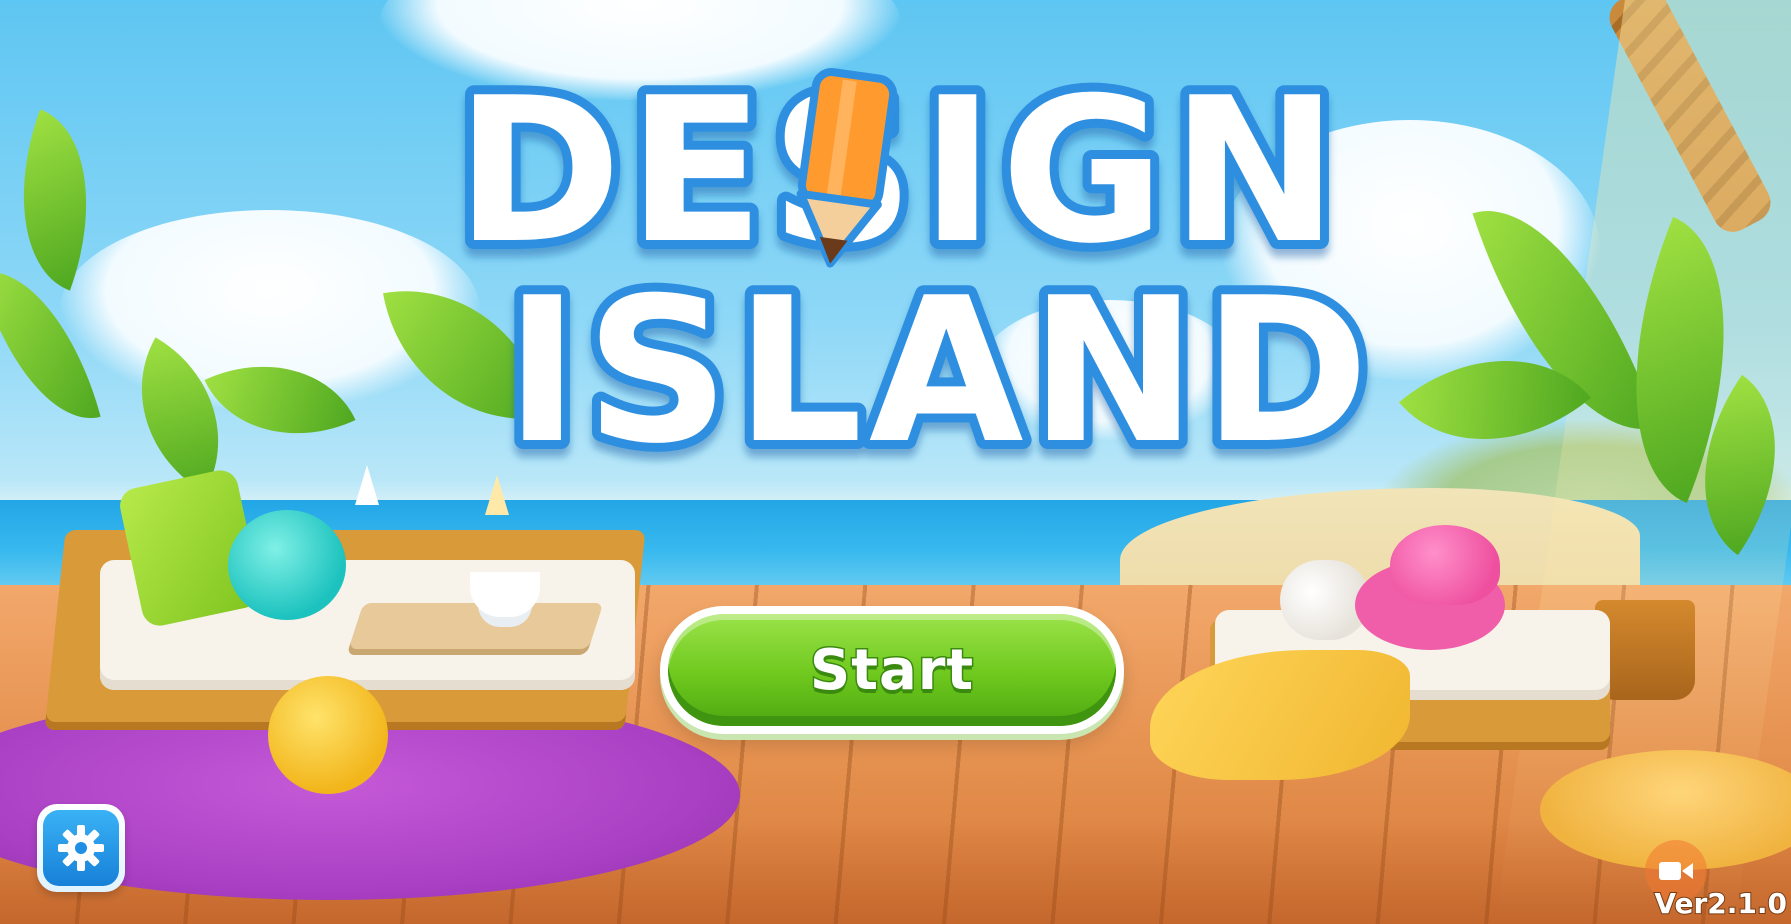 This screenshot has width=1791, height=924. What do you see at coordinates (367, 485) in the screenshot?
I see `sailboat` at bounding box center [367, 485].